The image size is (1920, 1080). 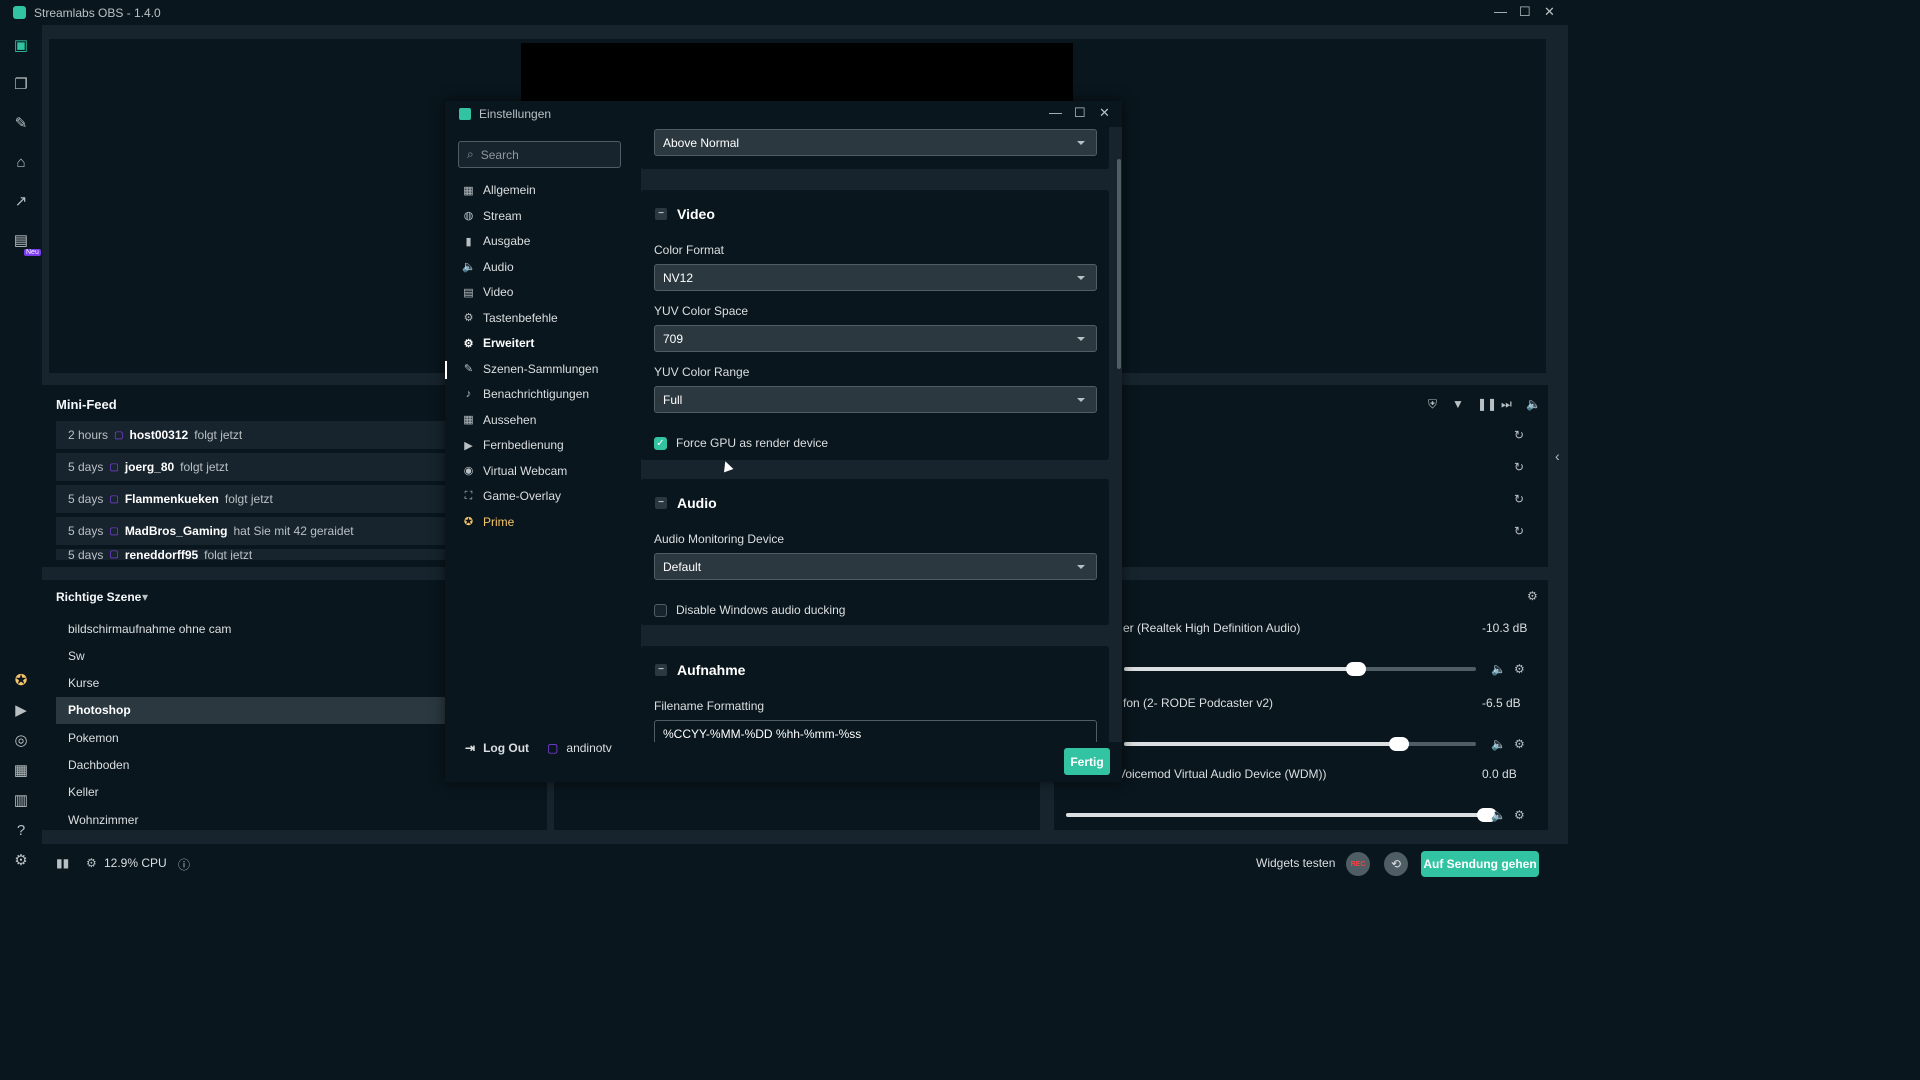 What do you see at coordinates (538, 748) in the screenshot?
I see `logout-row: ⇥ Log Out ▢ andinotv` at bounding box center [538, 748].